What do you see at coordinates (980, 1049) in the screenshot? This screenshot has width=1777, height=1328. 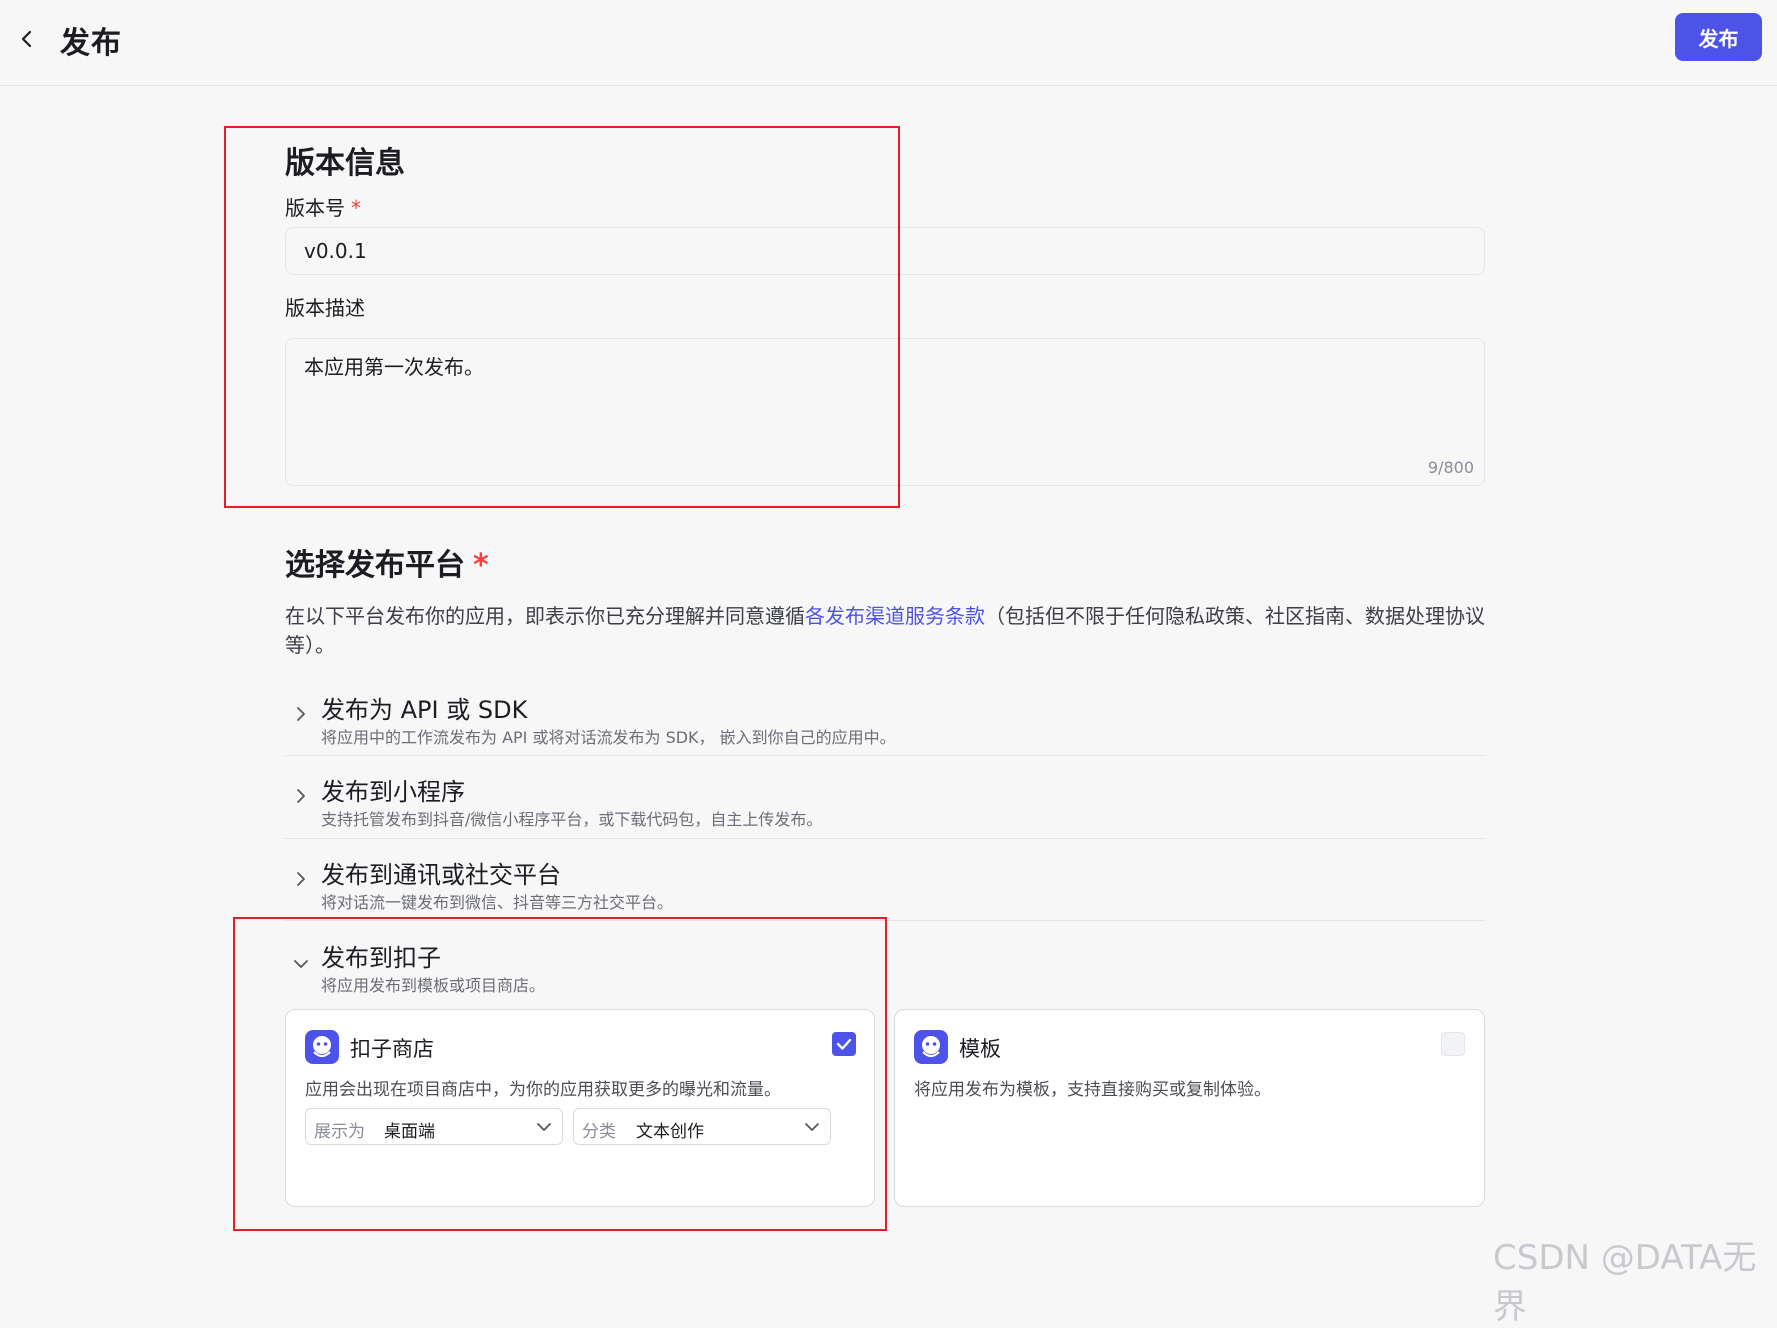 I see `template-card-title: 模板` at bounding box center [980, 1049].